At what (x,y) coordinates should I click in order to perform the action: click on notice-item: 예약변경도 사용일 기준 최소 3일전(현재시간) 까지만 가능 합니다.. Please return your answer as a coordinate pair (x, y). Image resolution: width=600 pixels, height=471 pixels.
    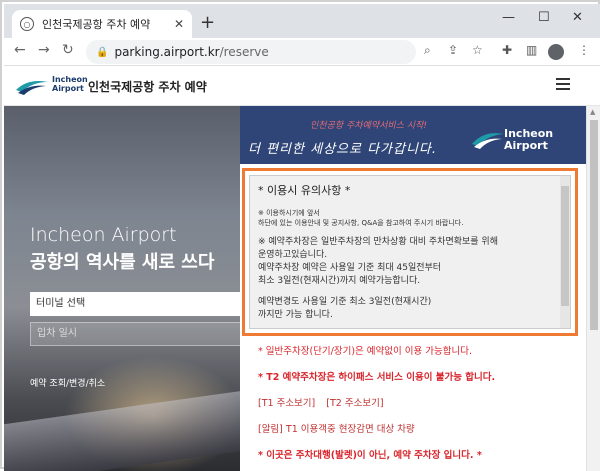
    Looking at the image, I should click on (345, 308).